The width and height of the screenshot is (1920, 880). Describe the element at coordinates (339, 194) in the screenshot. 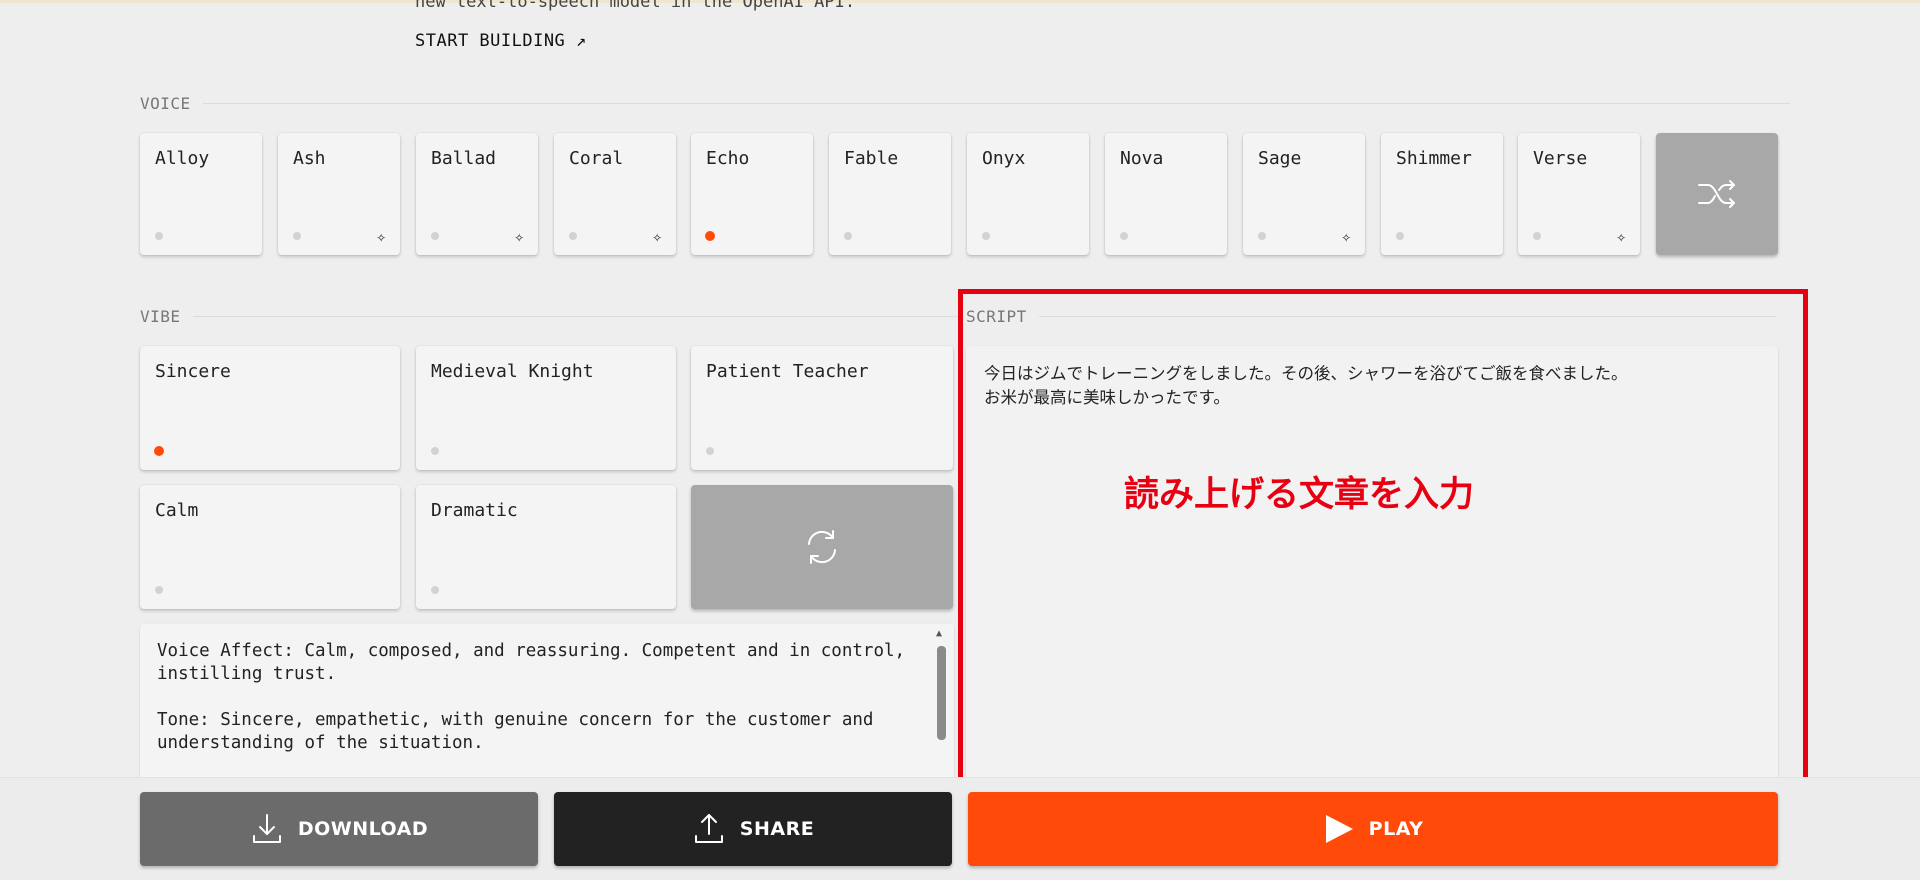

I see `voice-option-ash: Ash ✧` at that location.